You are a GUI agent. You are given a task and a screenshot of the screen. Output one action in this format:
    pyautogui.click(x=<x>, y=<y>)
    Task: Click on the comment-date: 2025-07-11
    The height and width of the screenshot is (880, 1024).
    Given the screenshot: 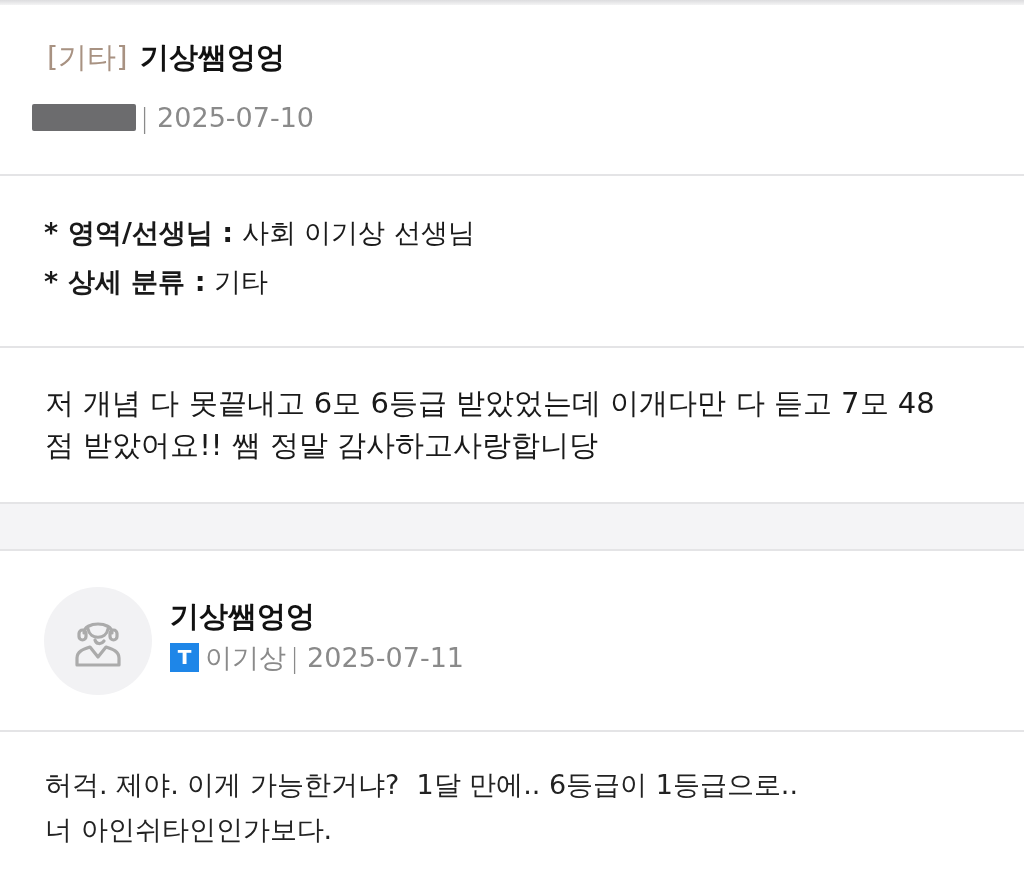 What is the action you would take?
    pyautogui.click(x=386, y=657)
    